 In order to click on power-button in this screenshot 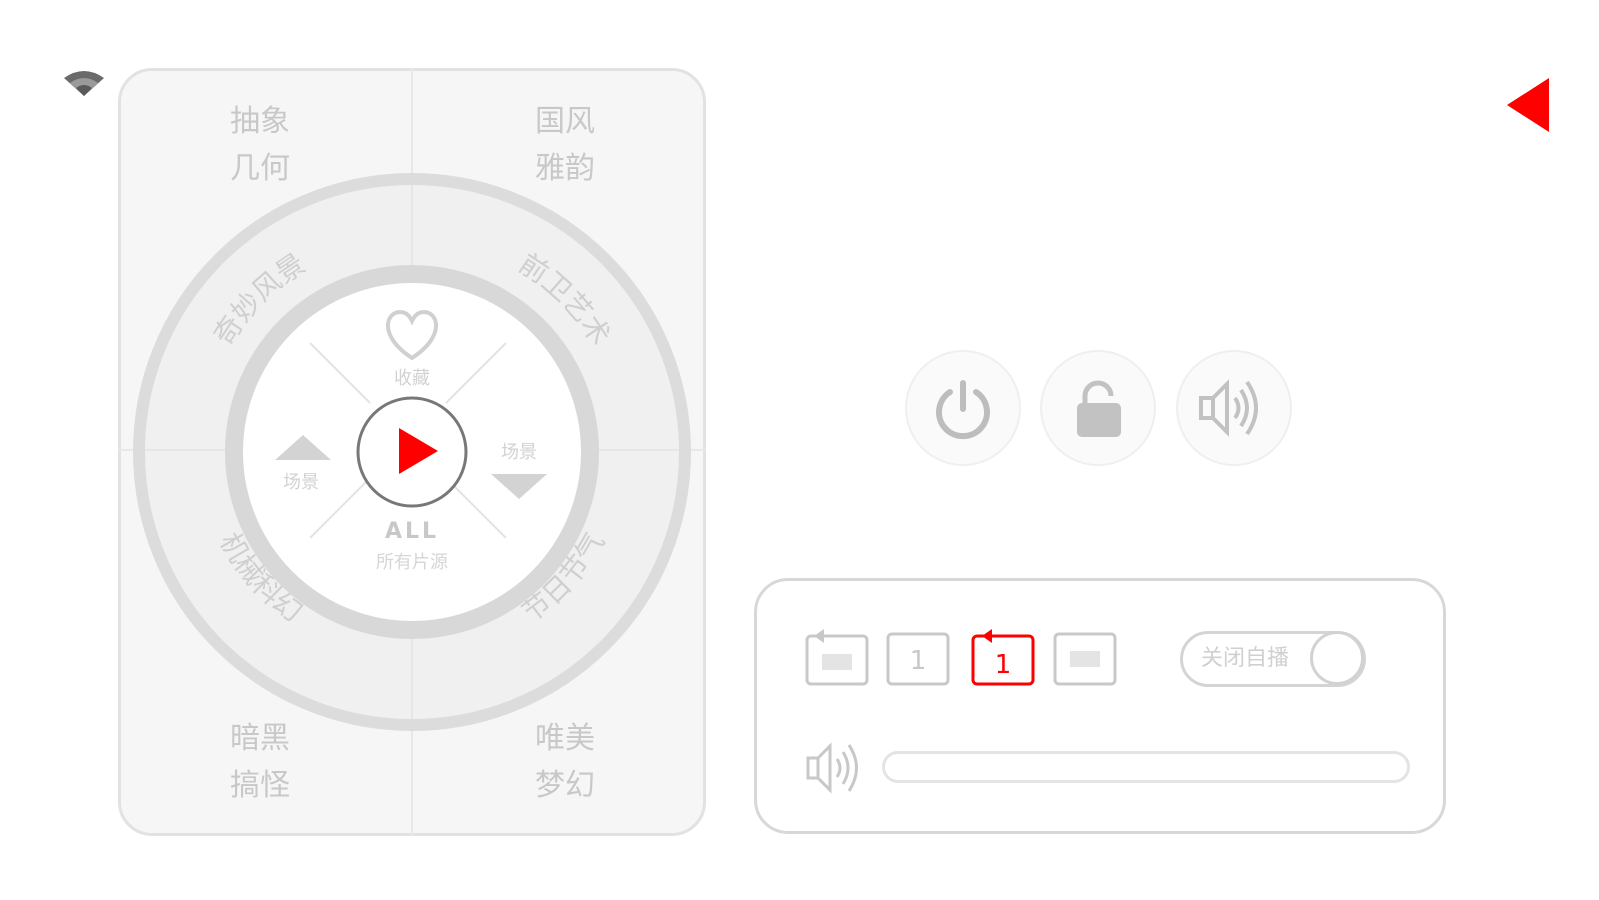, I will do `click(963, 408)`.